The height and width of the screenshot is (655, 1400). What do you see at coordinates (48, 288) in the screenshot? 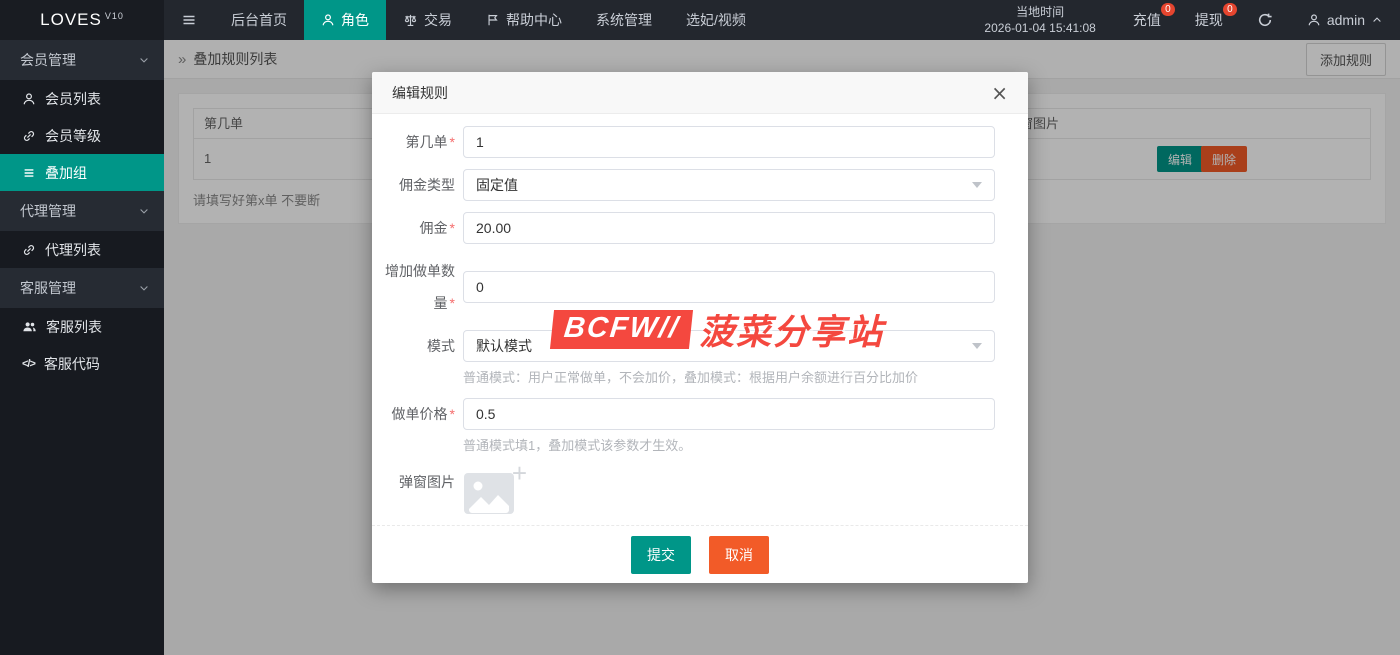
I see `sidebar-section-support-label: 客服管理` at bounding box center [48, 288].